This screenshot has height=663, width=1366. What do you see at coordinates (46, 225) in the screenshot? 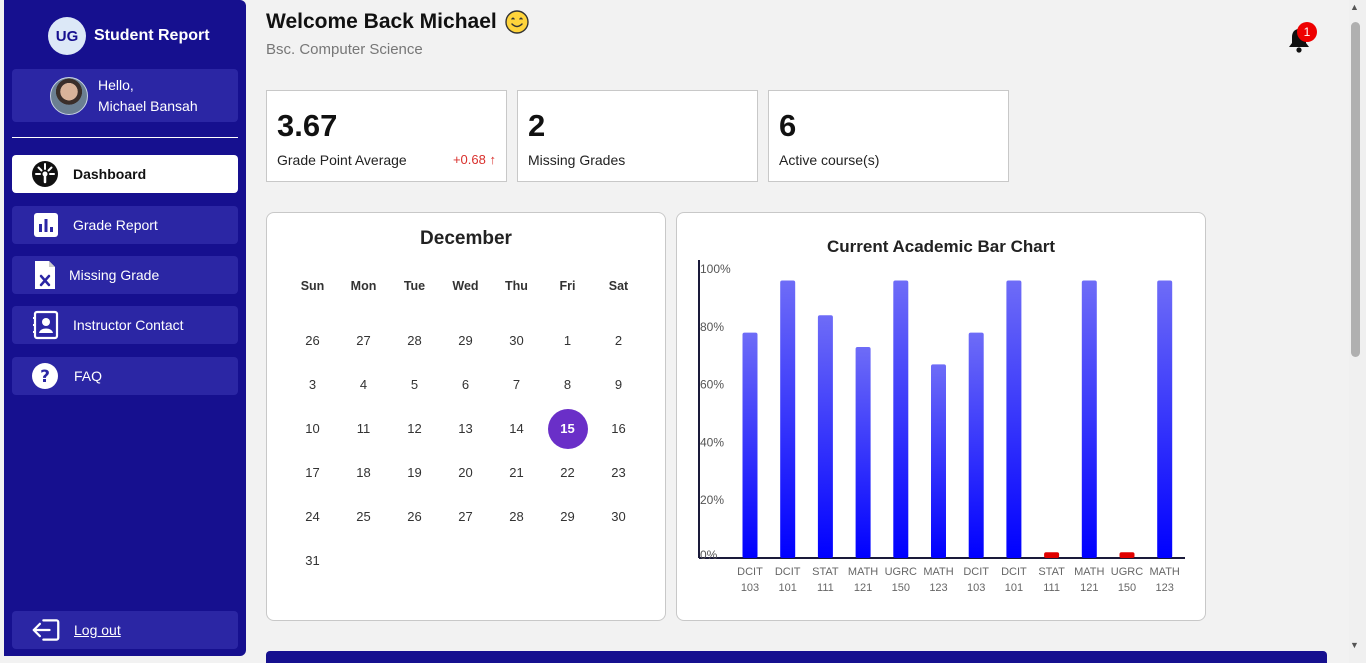
I see `bar-chart-icon` at bounding box center [46, 225].